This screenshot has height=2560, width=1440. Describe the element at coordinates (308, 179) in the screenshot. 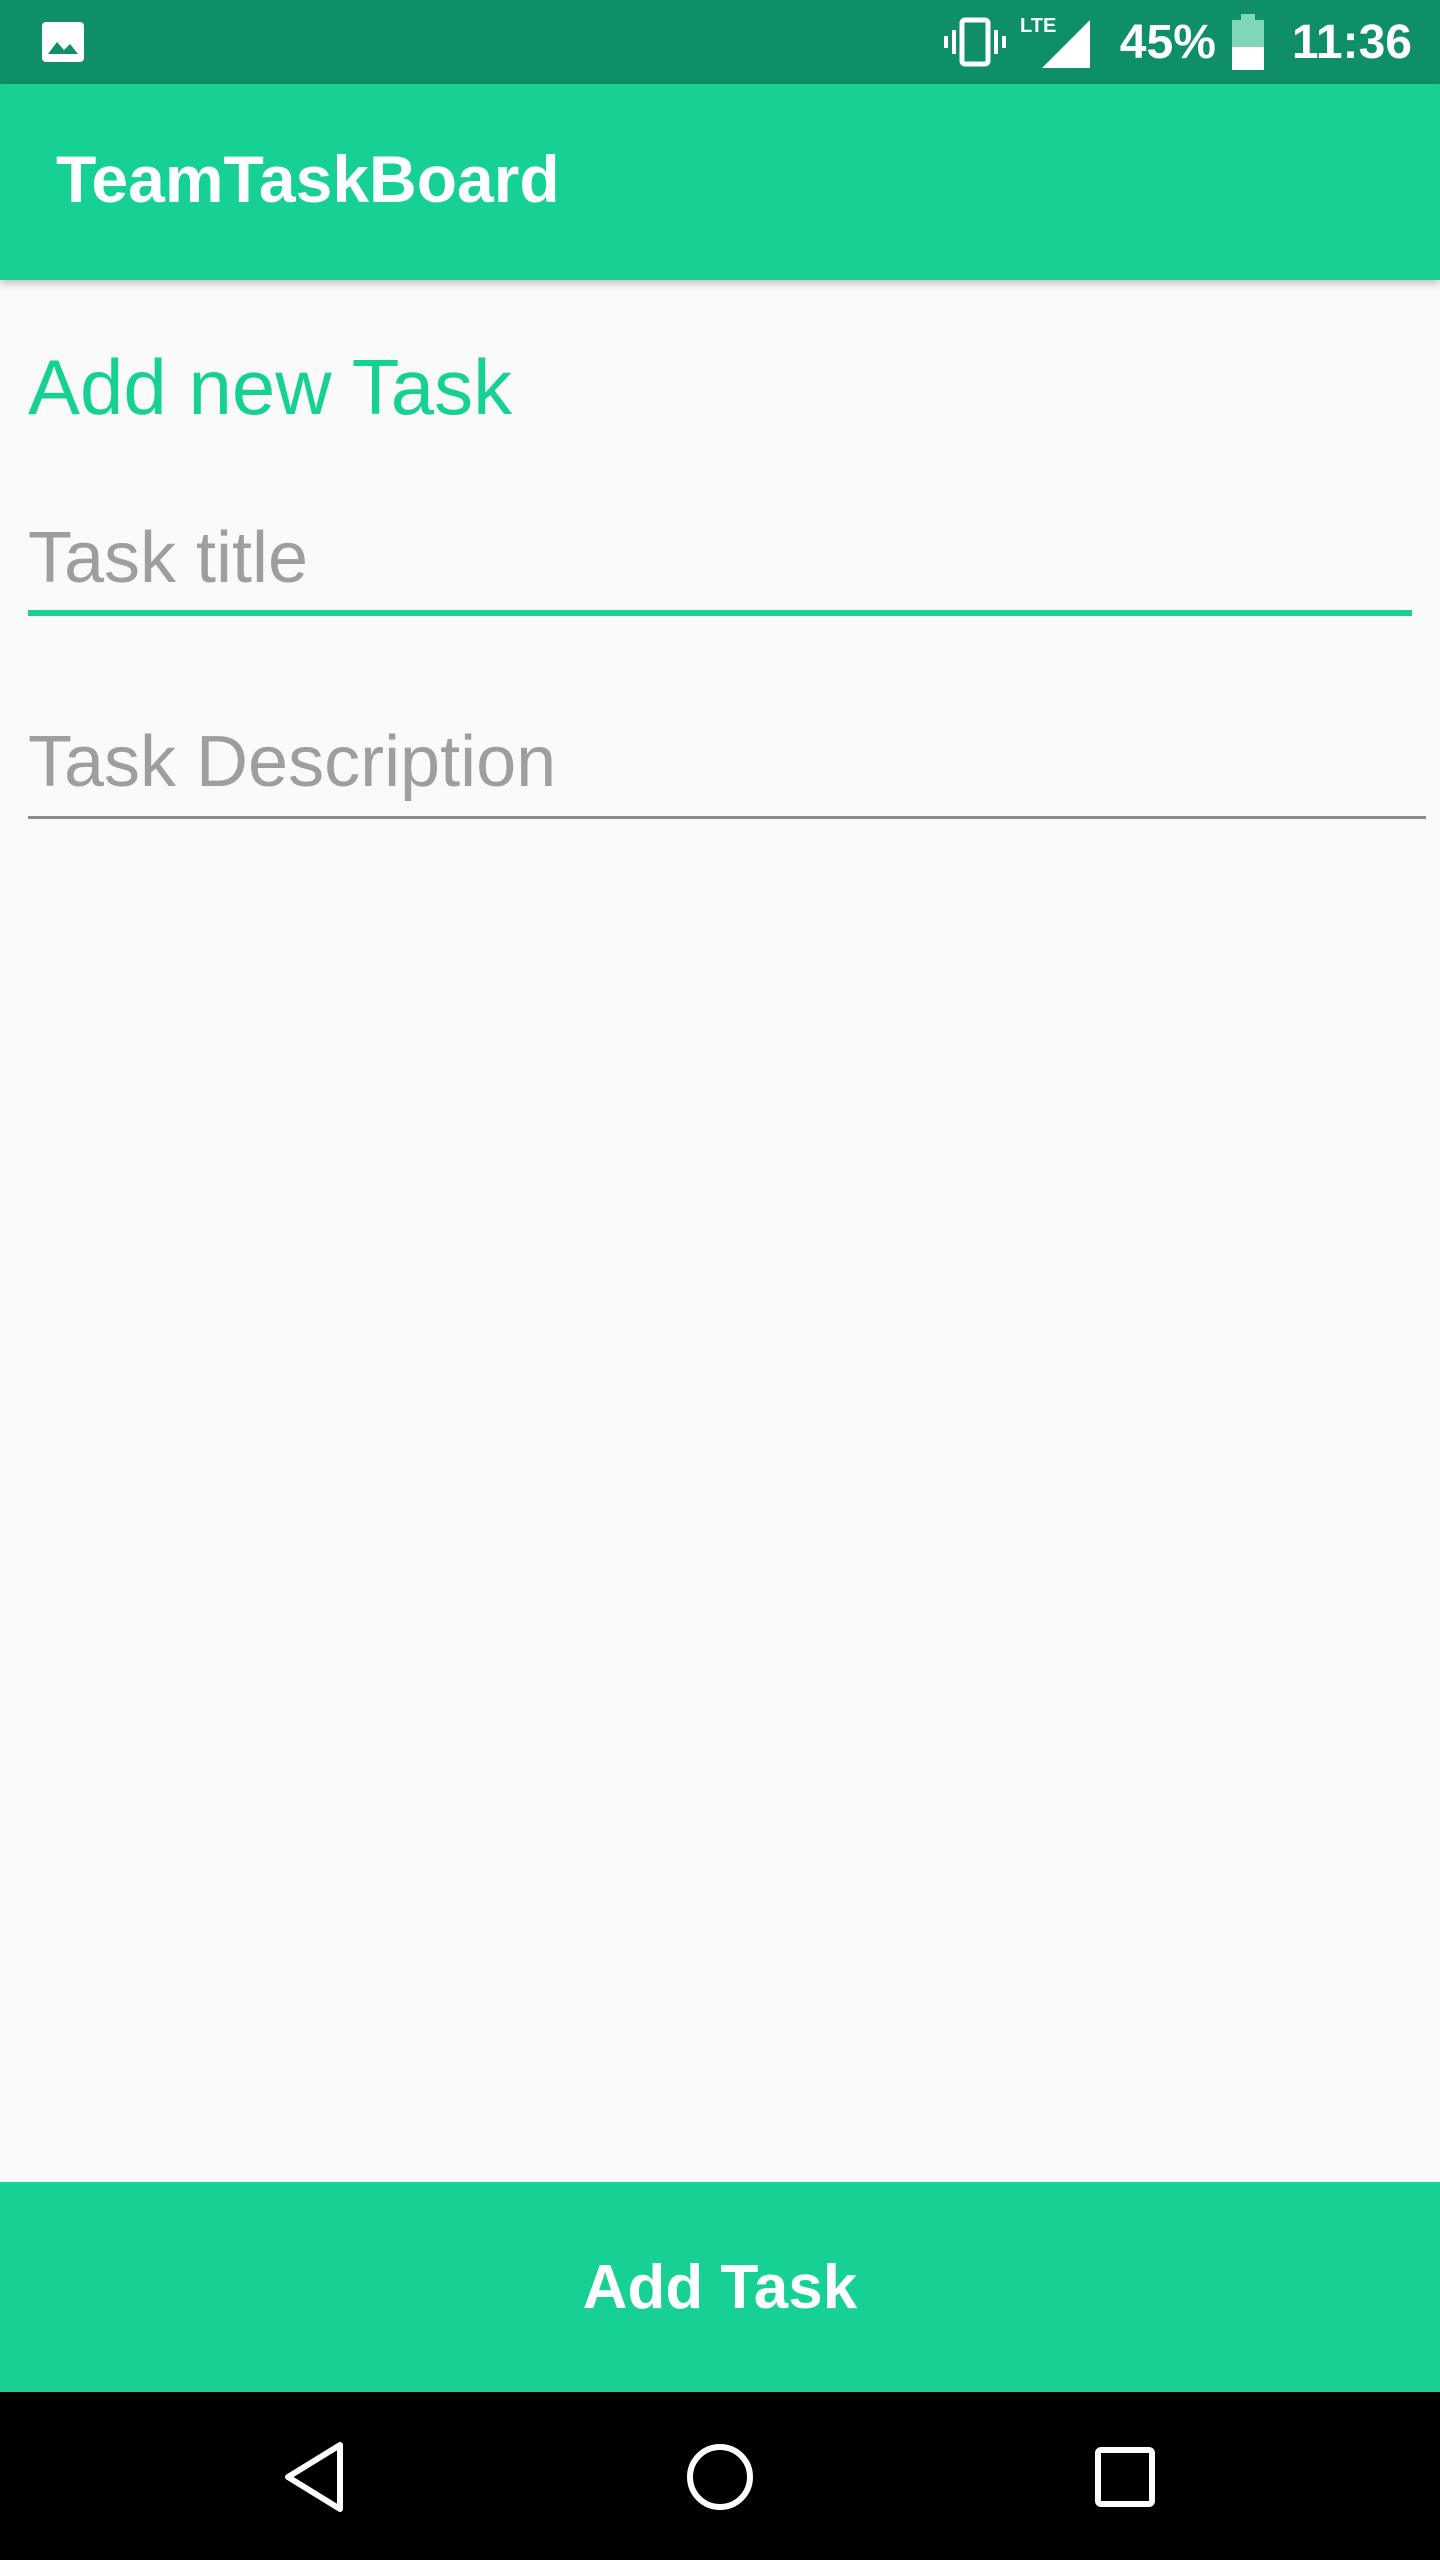

I see `app-title: TeamTaskBoard` at that location.